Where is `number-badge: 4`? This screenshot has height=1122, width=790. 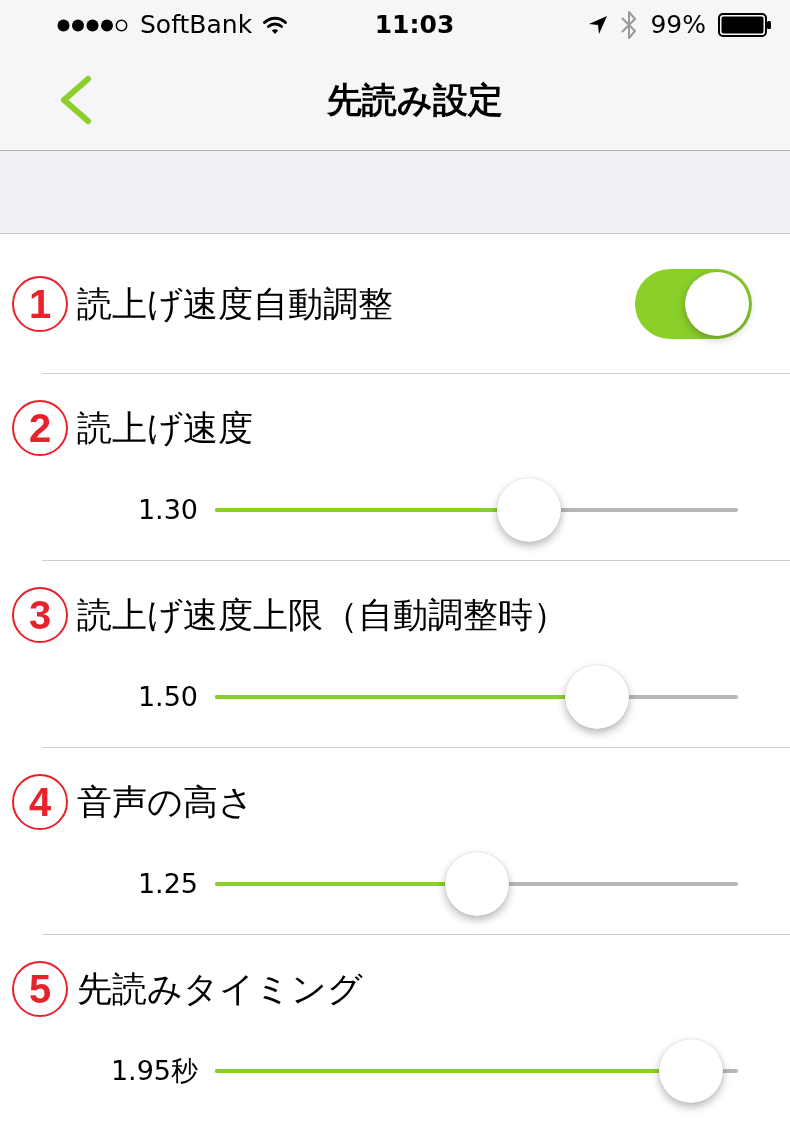
number-badge: 4 is located at coordinates (40, 802).